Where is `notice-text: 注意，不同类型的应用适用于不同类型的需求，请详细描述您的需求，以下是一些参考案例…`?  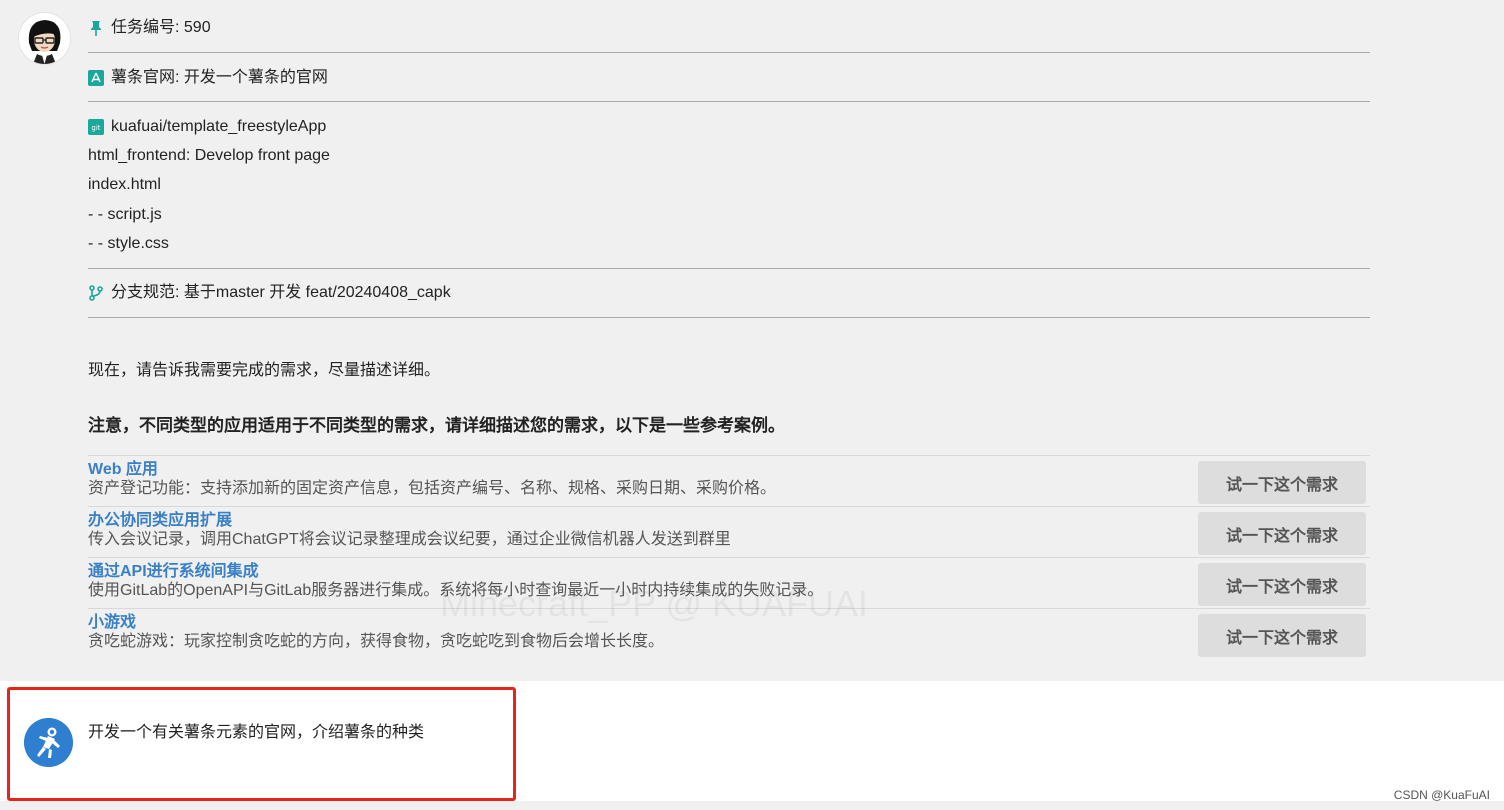
notice-text: 注意，不同类型的应用适用于不同类型的需求，请详细描述您的需求，以下是一些参考案例… is located at coordinates (436, 425).